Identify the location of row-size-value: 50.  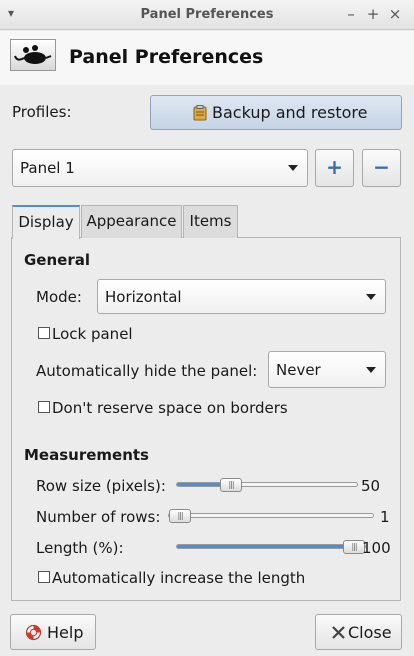
(371, 486).